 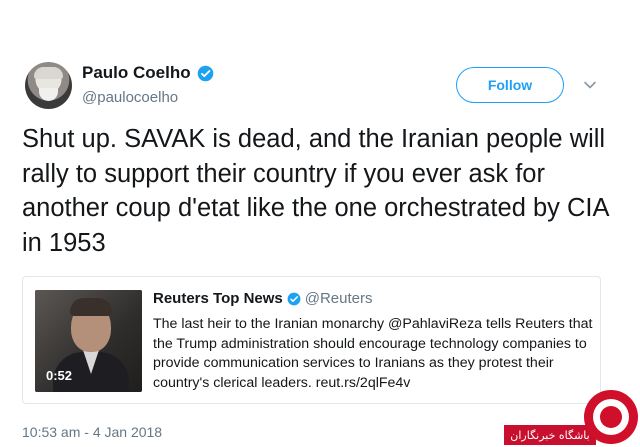 I want to click on author-display-name: Paulo Coelho, so click(x=136, y=73).